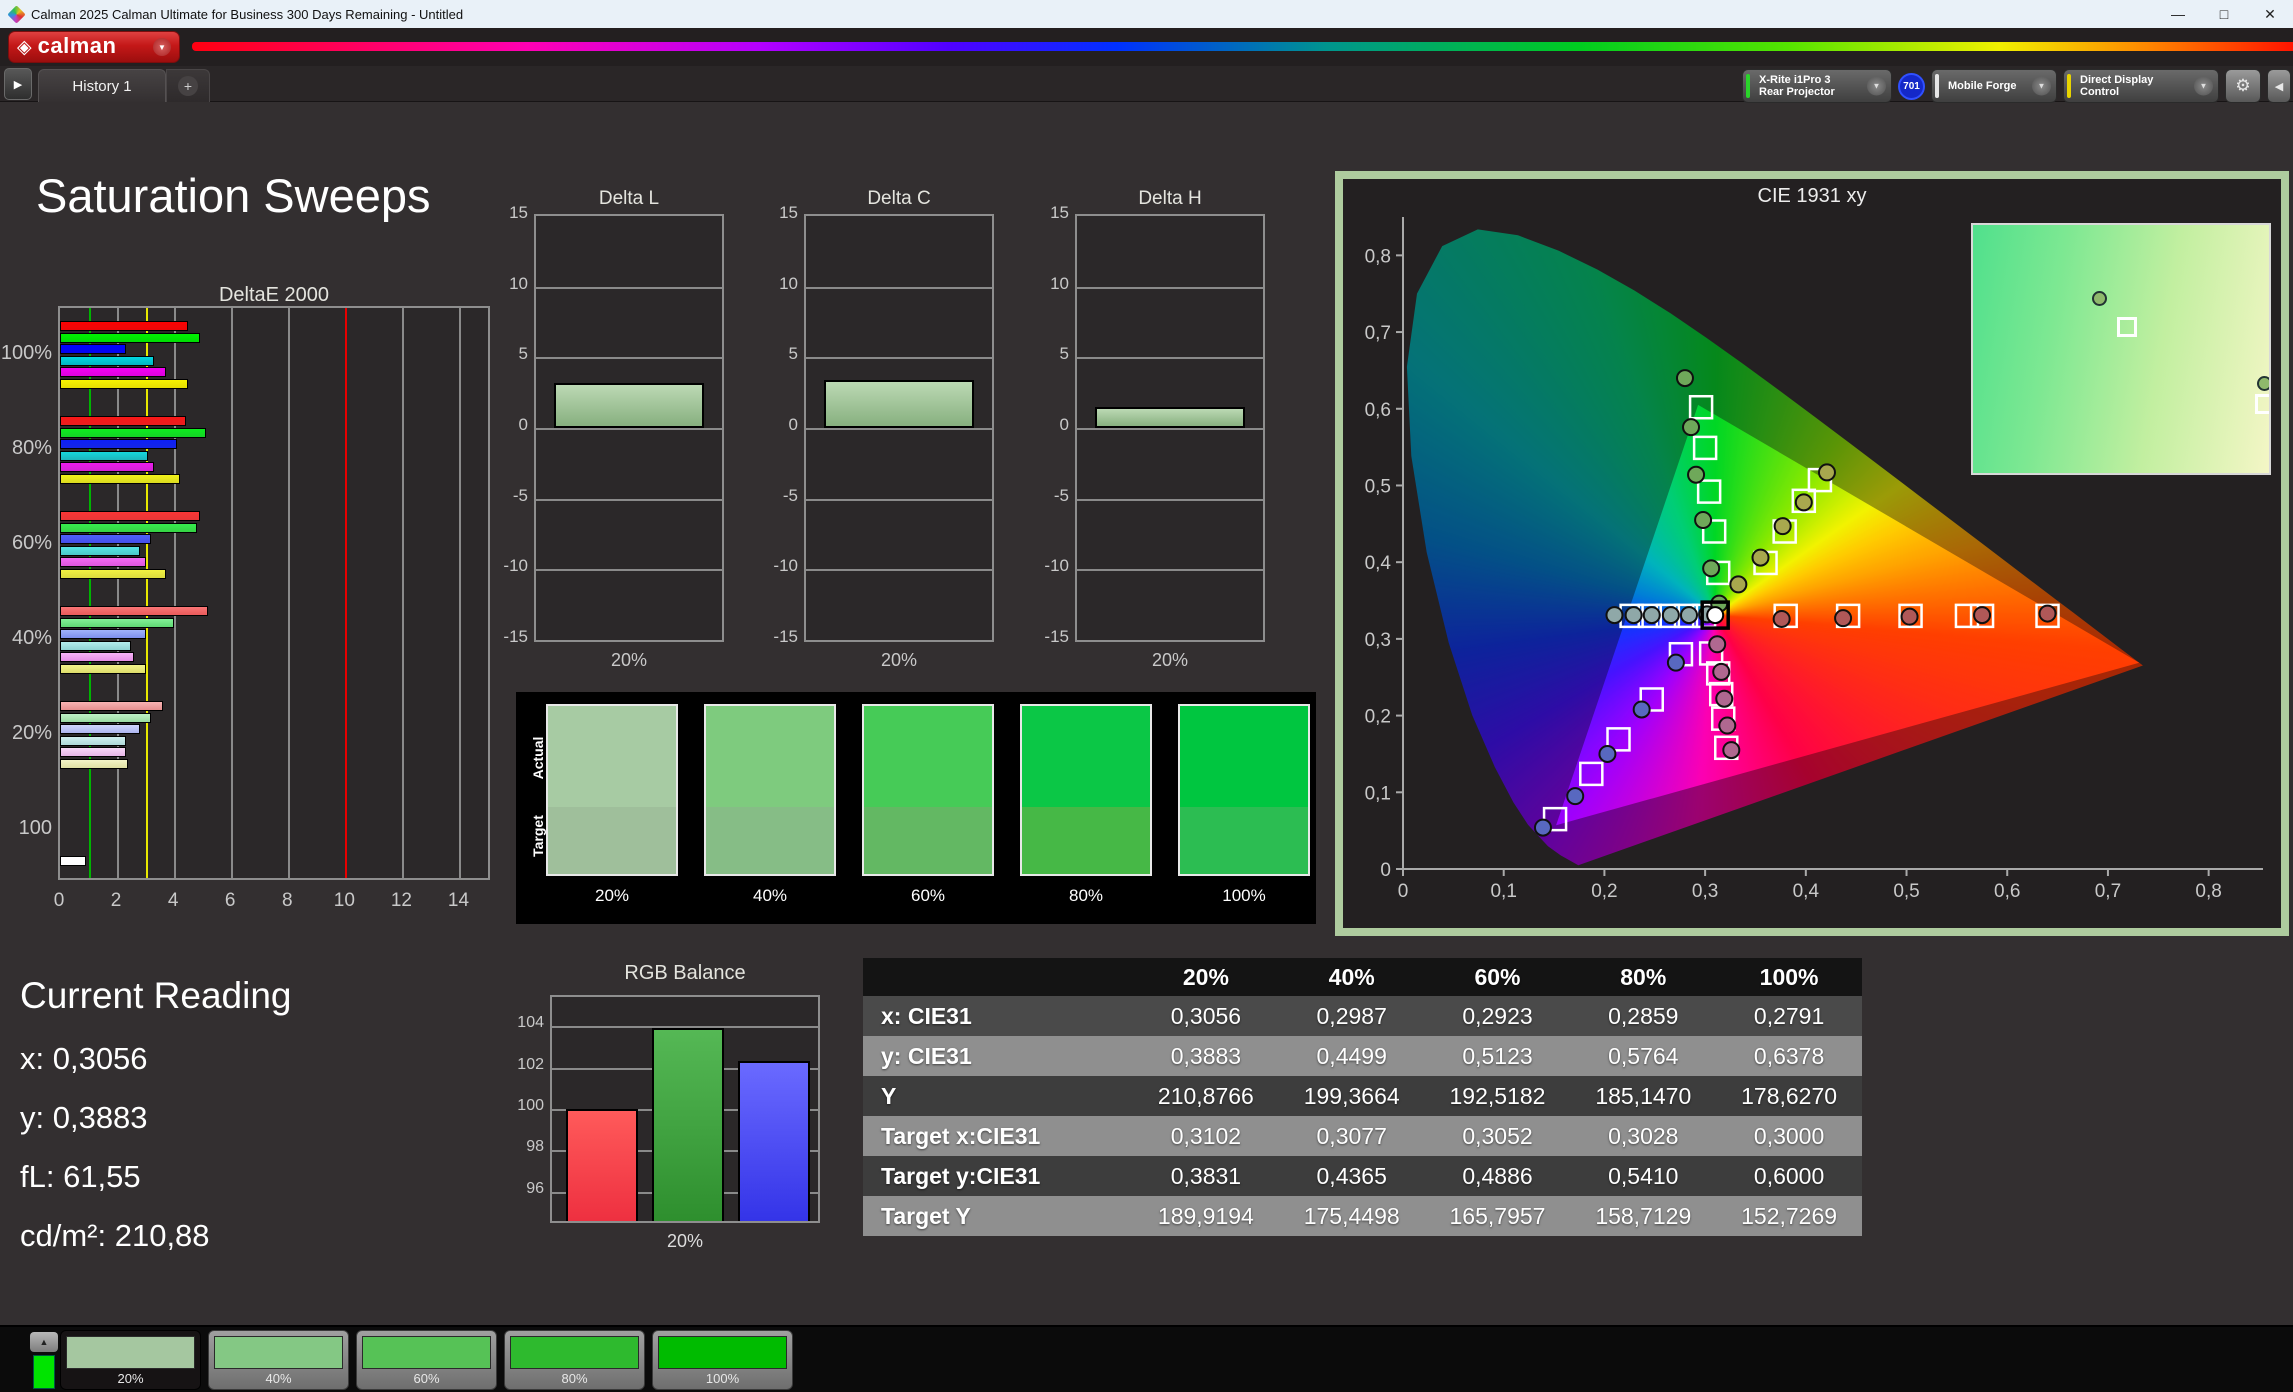  Describe the element at coordinates (1643, 1135) in the screenshot. I see `table-cell: 0,3028` at that location.